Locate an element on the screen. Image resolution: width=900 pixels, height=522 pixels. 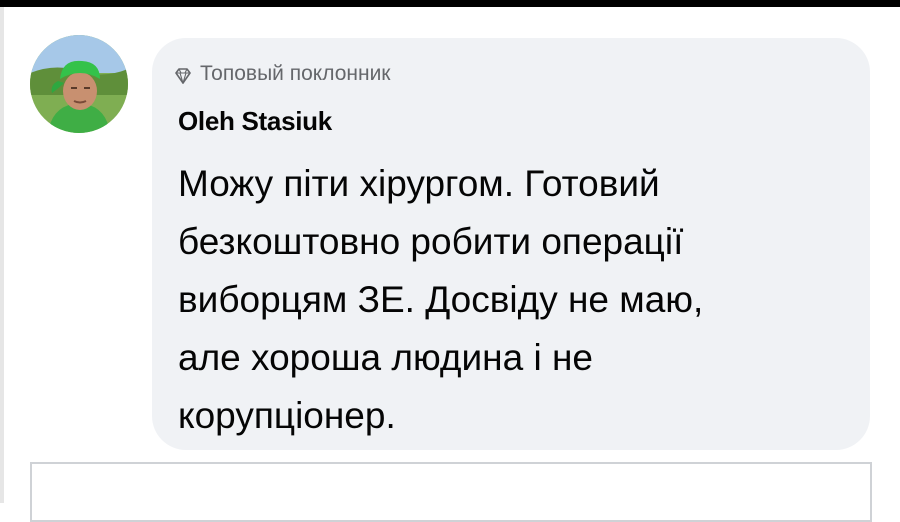
badge-label: Топовый поклонник is located at coordinates (295, 73).